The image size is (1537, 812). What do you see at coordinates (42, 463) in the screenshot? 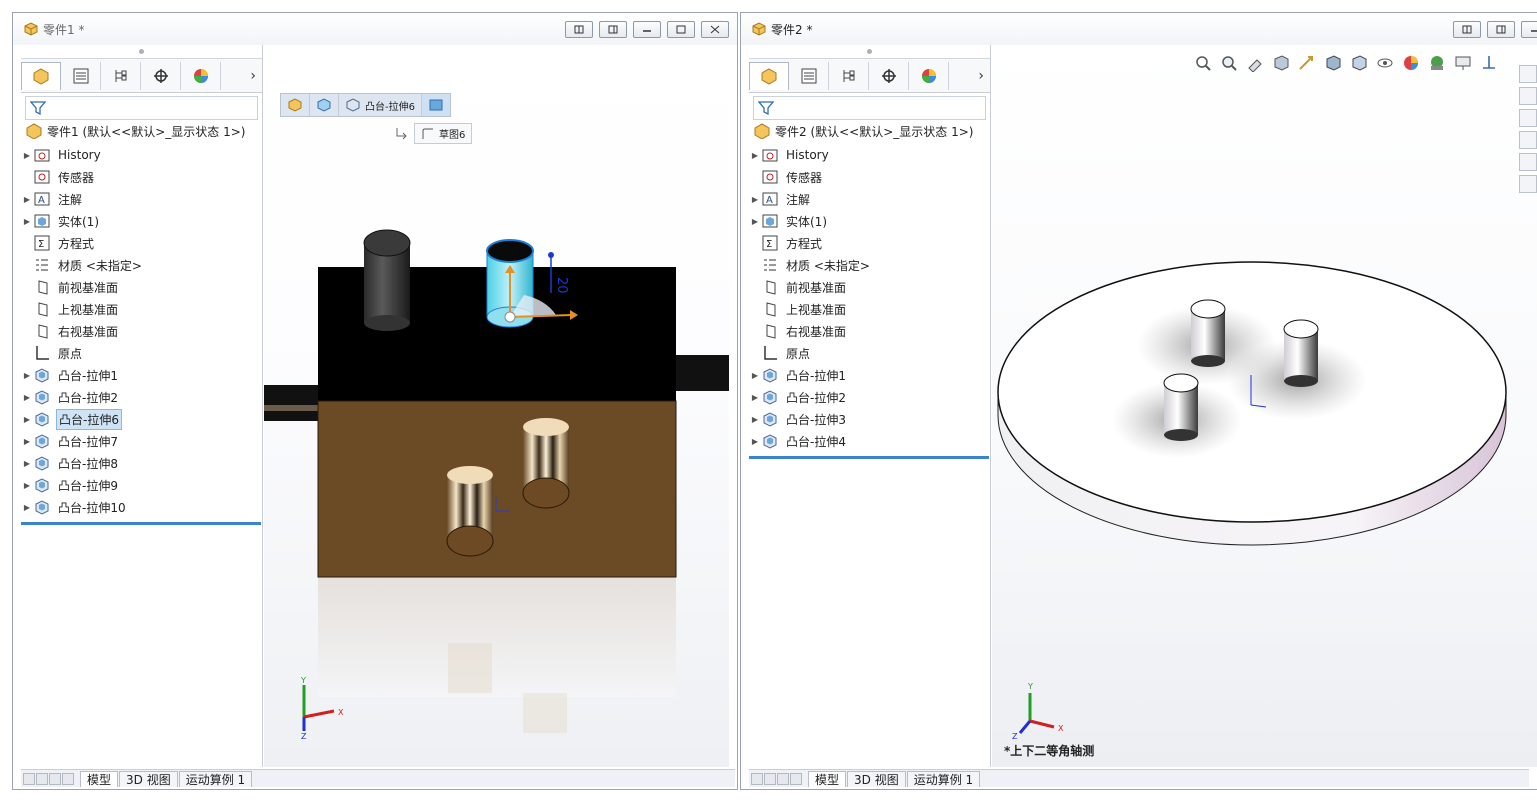
I see `extrude-icon` at bounding box center [42, 463].